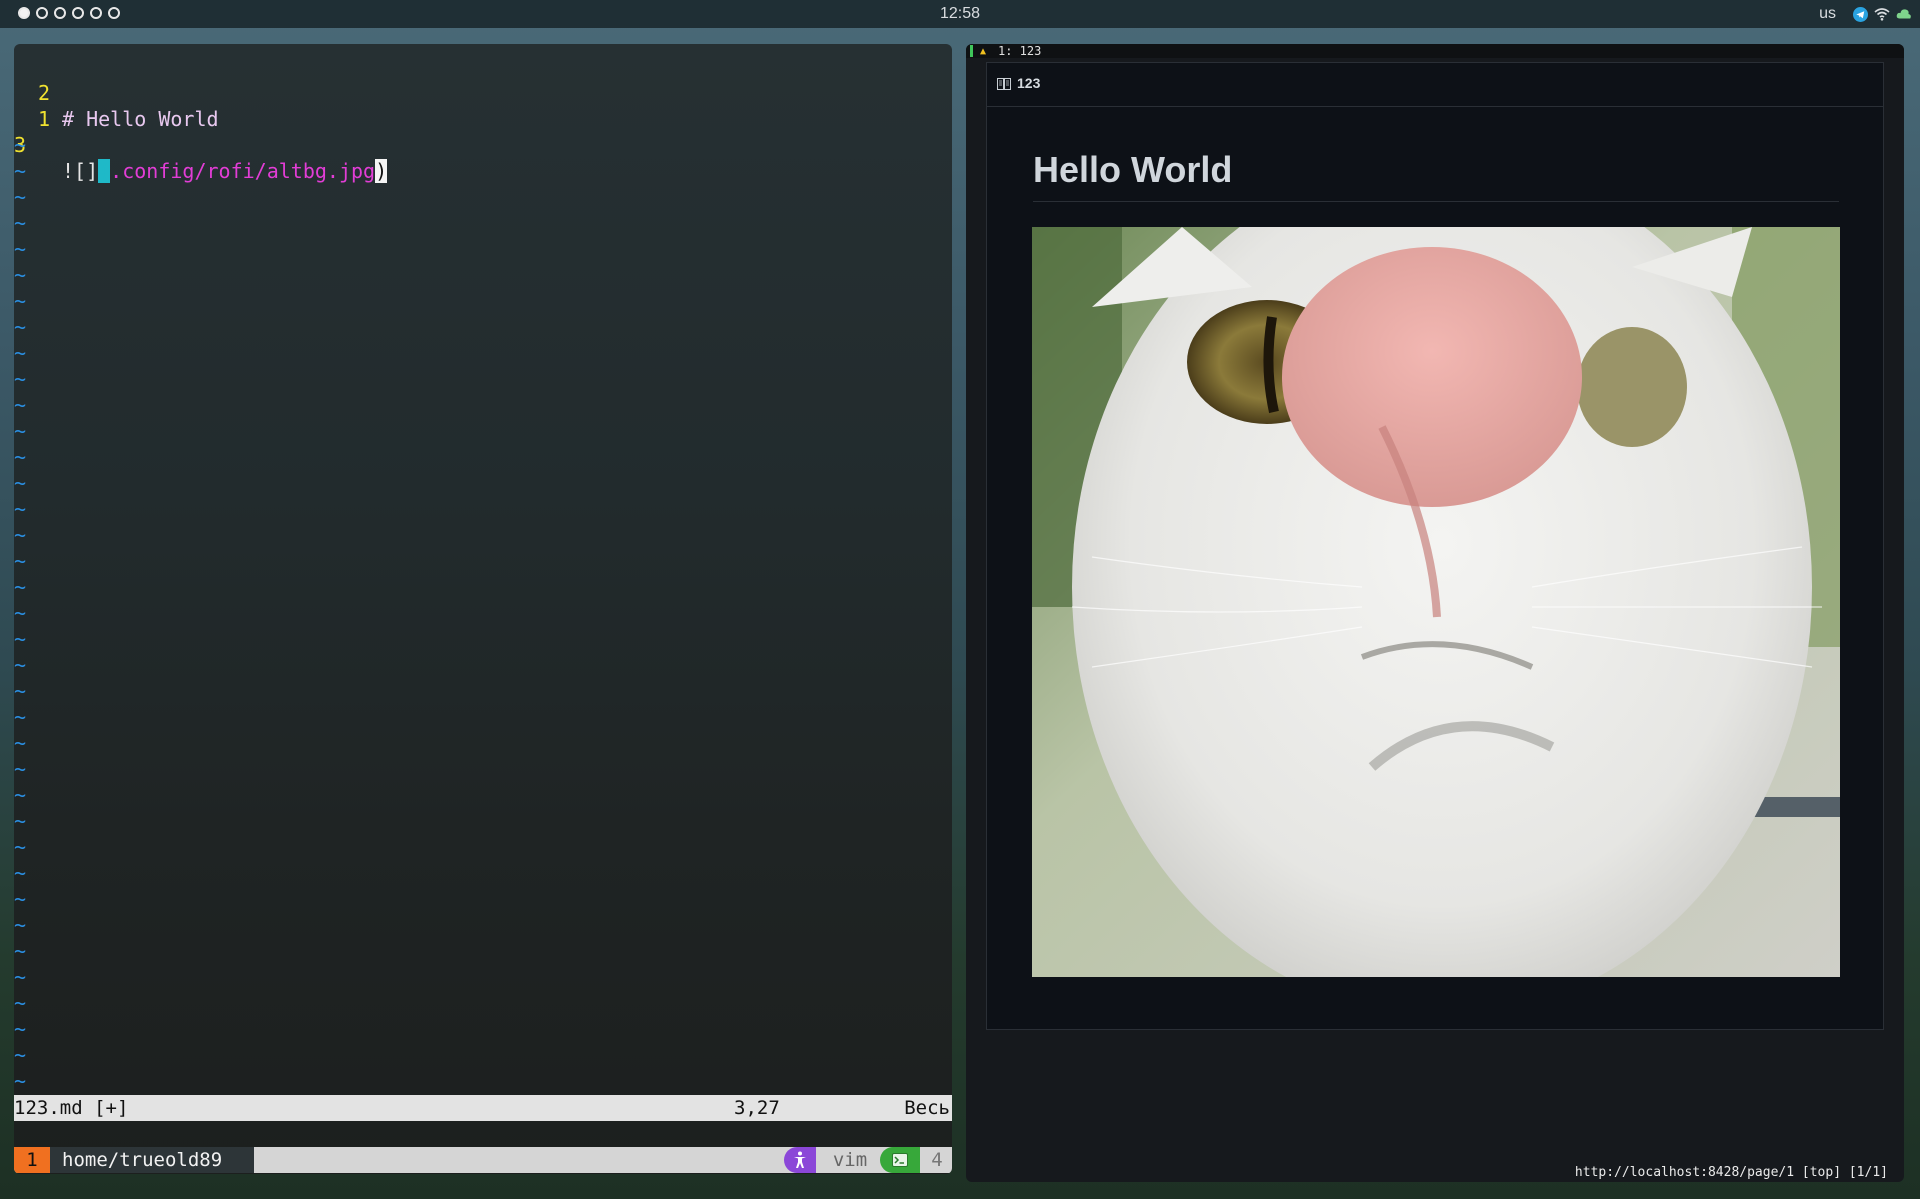 The width and height of the screenshot is (1920, 1199). What do you see at coordinates (1435, 51) in the screenshot?
I see `browser-tab-bar: ▲ 1: 123` at bounding box center [1435, 51].